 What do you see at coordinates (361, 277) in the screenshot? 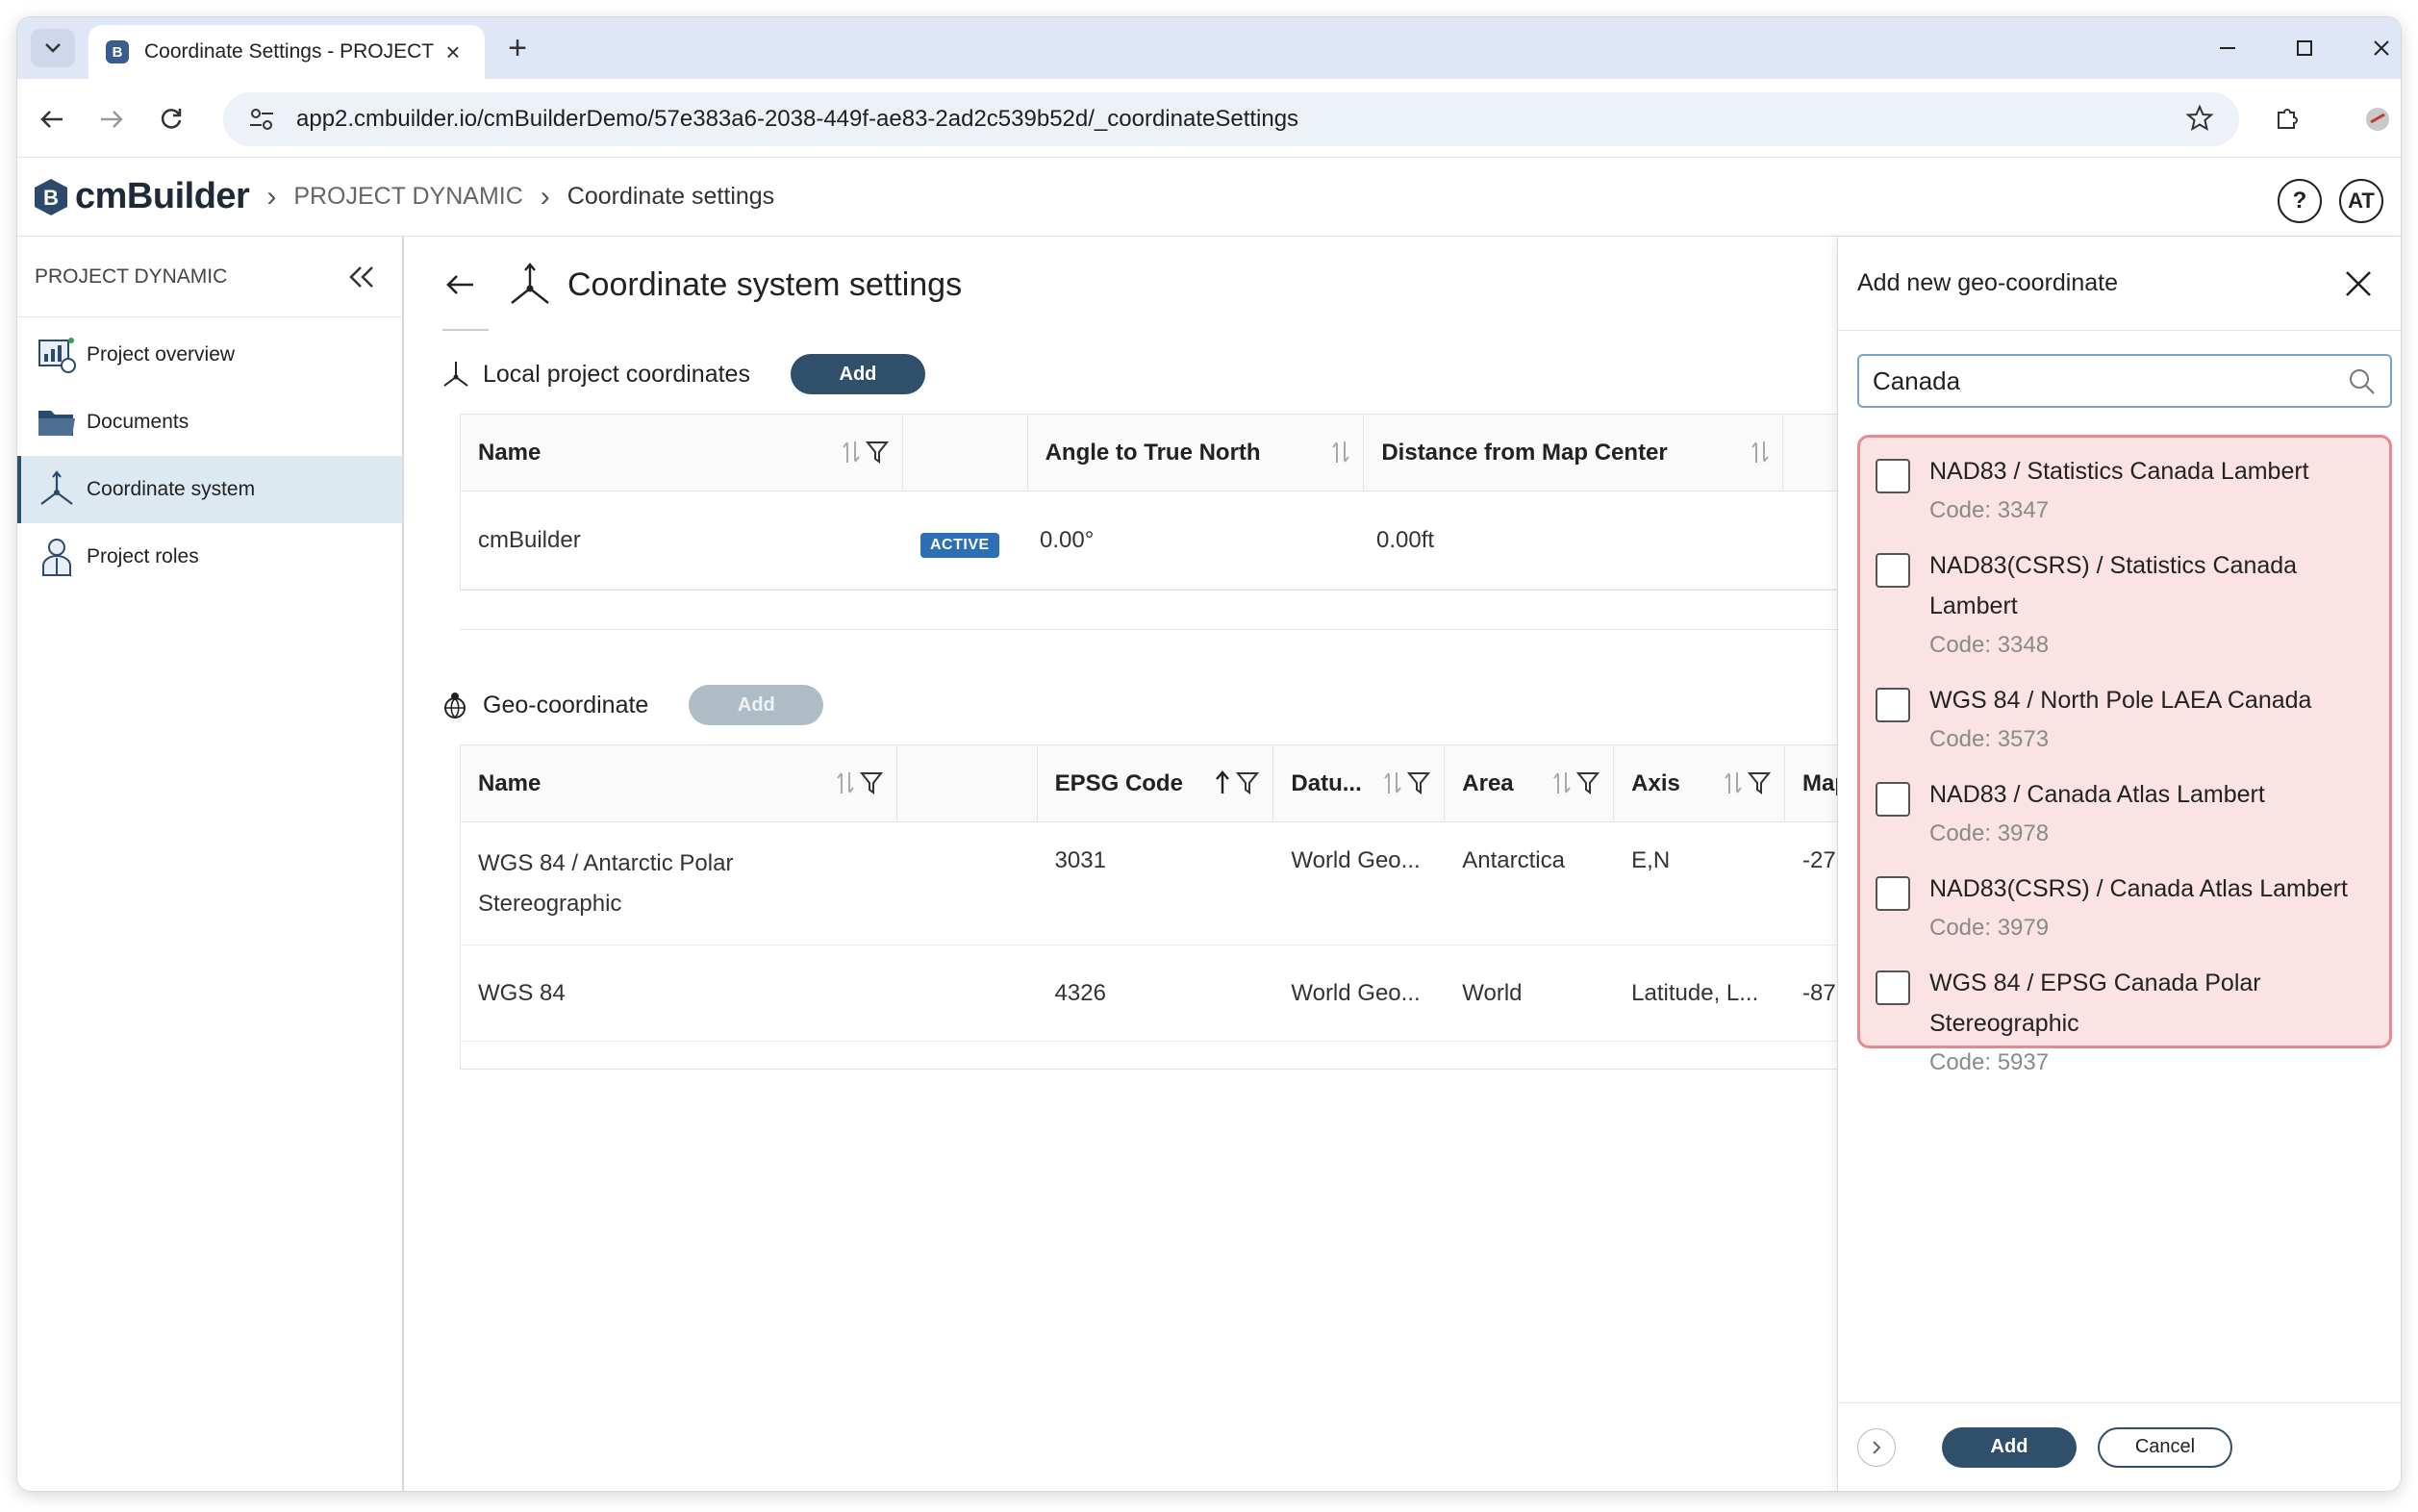
I see `collapse-sidebar-button` at bounding box center [361, 277].